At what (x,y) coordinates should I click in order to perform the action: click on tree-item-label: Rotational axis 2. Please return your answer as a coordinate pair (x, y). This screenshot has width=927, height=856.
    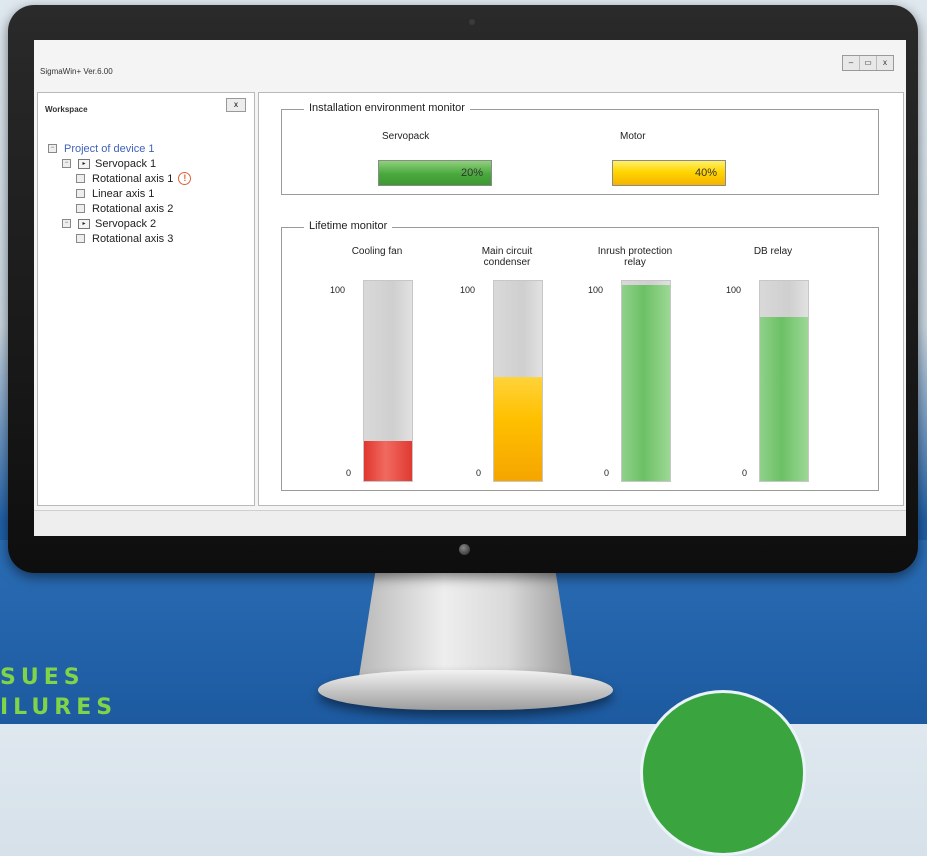
    Looking at the image, I should click on (133, 208).